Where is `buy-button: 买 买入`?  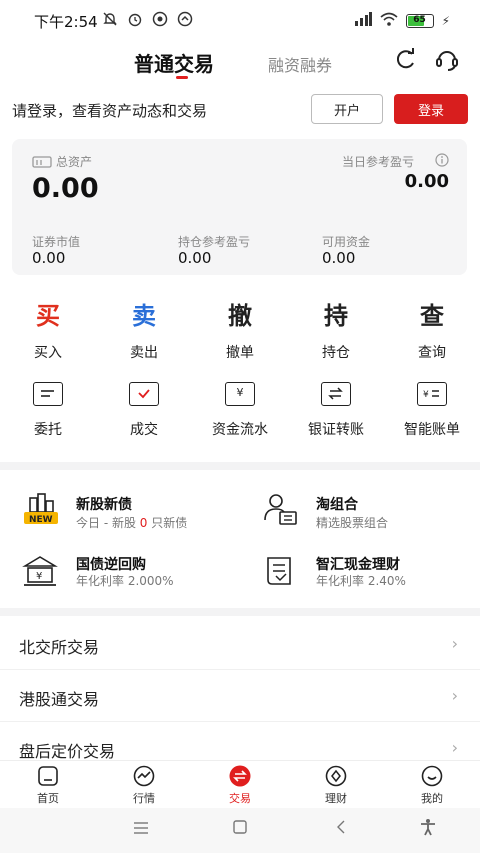 buy-button: 买 买入 is located at coordinates (48, 331).